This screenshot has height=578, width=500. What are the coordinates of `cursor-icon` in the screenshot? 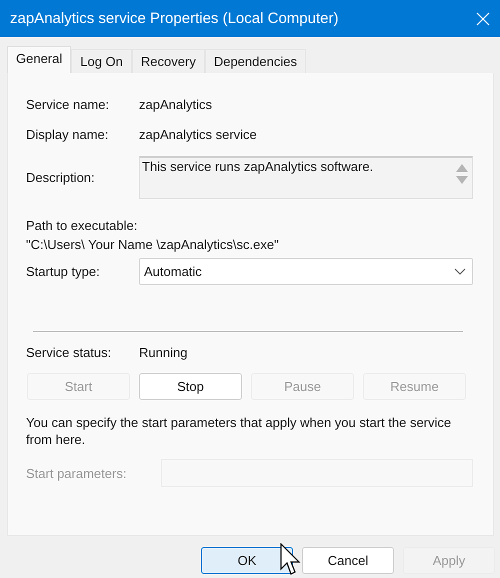 It's located at (291, 560).